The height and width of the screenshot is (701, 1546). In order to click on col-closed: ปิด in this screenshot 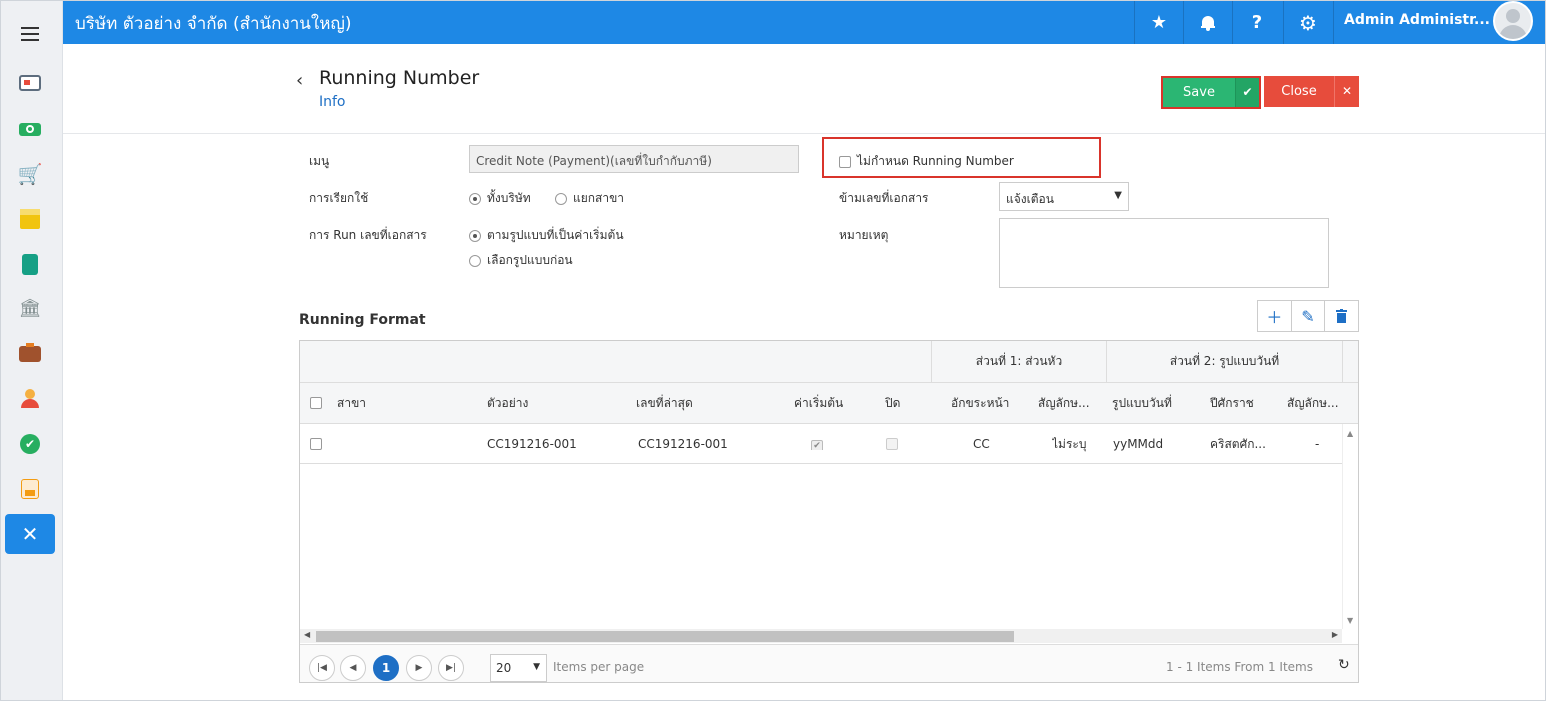, I will do `click(892, 403)`.